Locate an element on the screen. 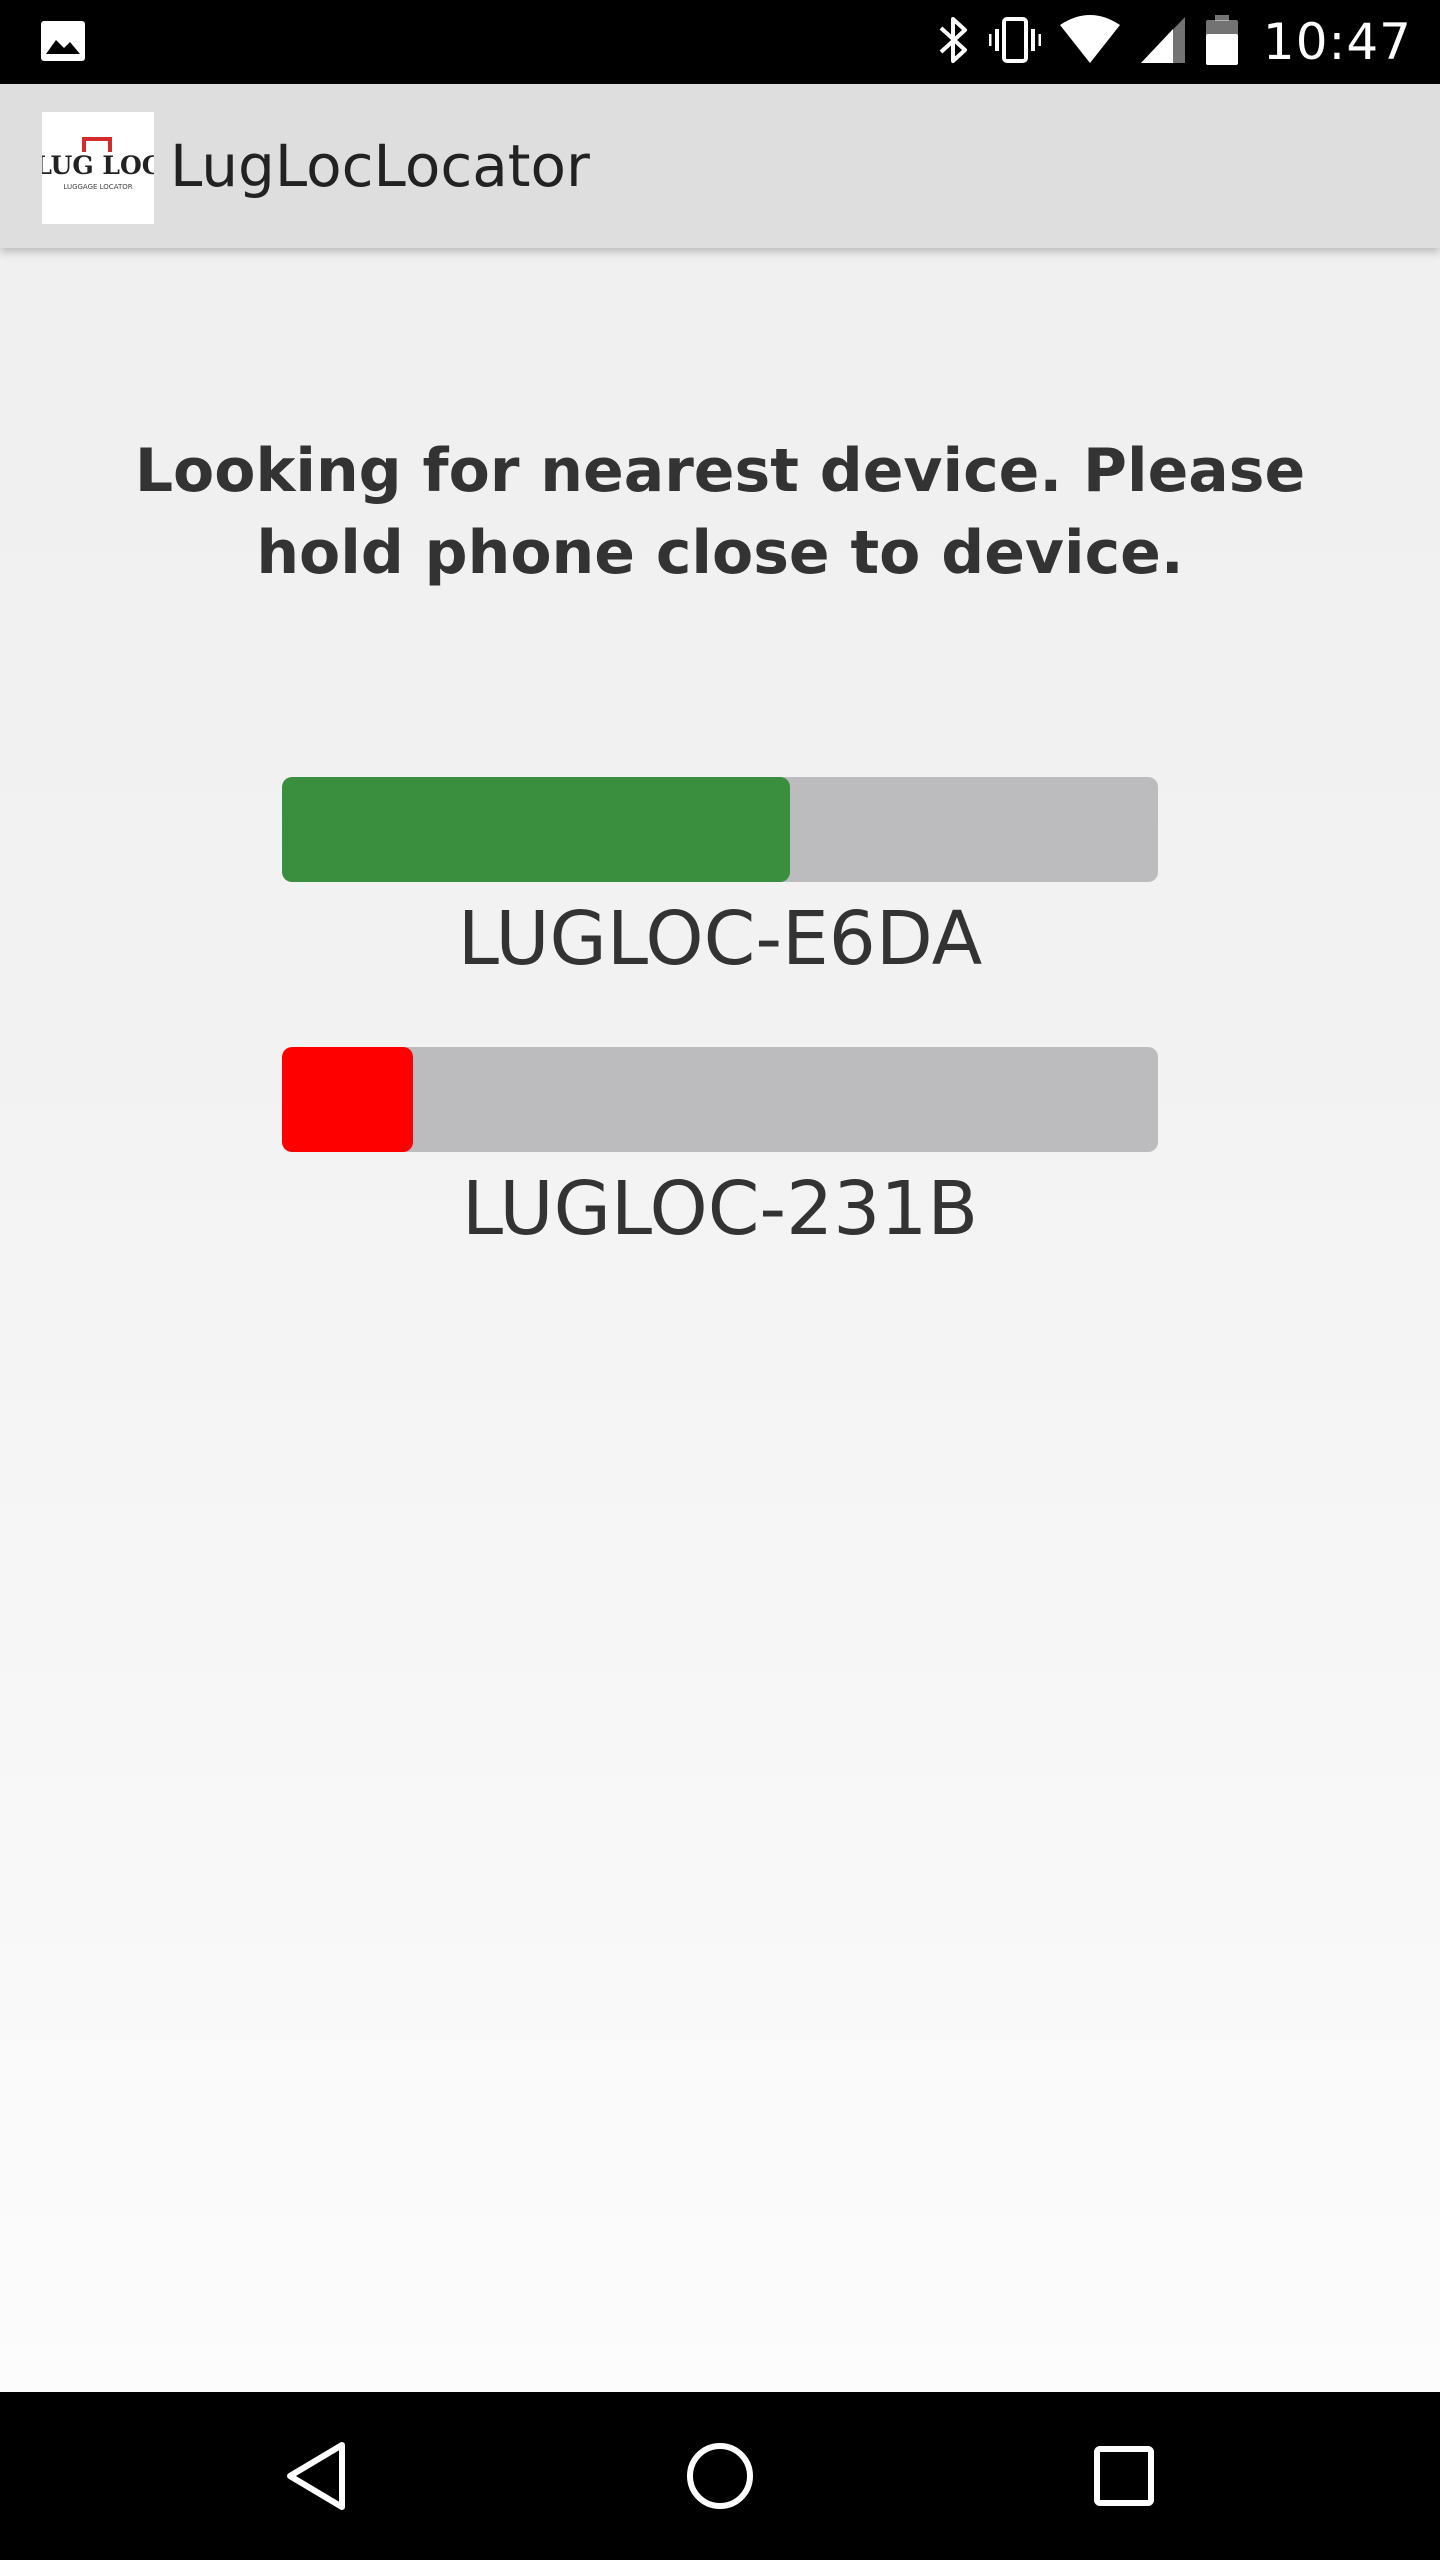 The image size is (1440, 2560). bluetooth-icon is located at coordinates (954, 42).